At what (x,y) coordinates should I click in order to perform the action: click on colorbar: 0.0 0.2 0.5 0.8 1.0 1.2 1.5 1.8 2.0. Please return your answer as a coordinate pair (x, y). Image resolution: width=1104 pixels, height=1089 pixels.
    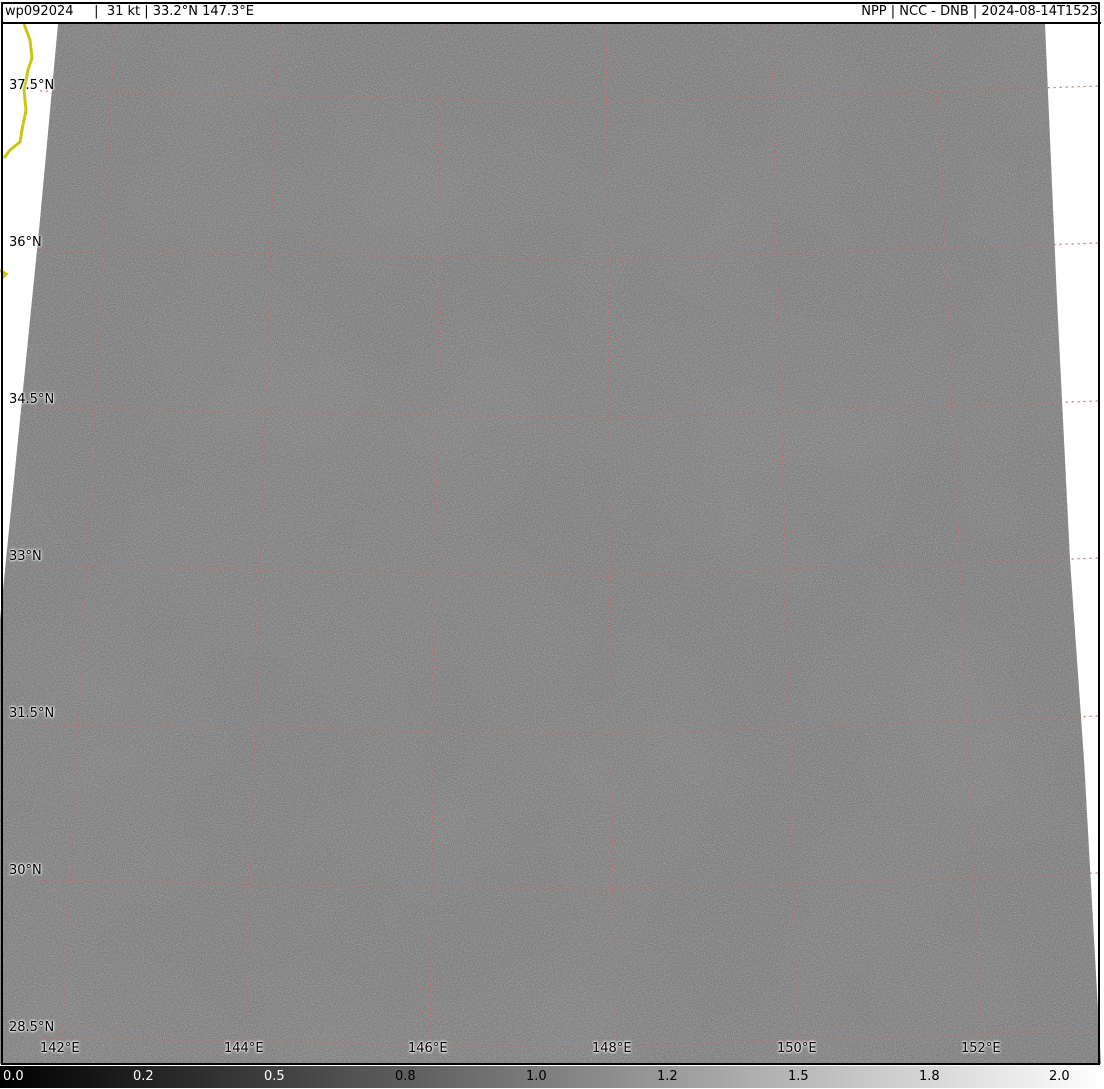
    Looking at the image, I should click on (552, 1077).